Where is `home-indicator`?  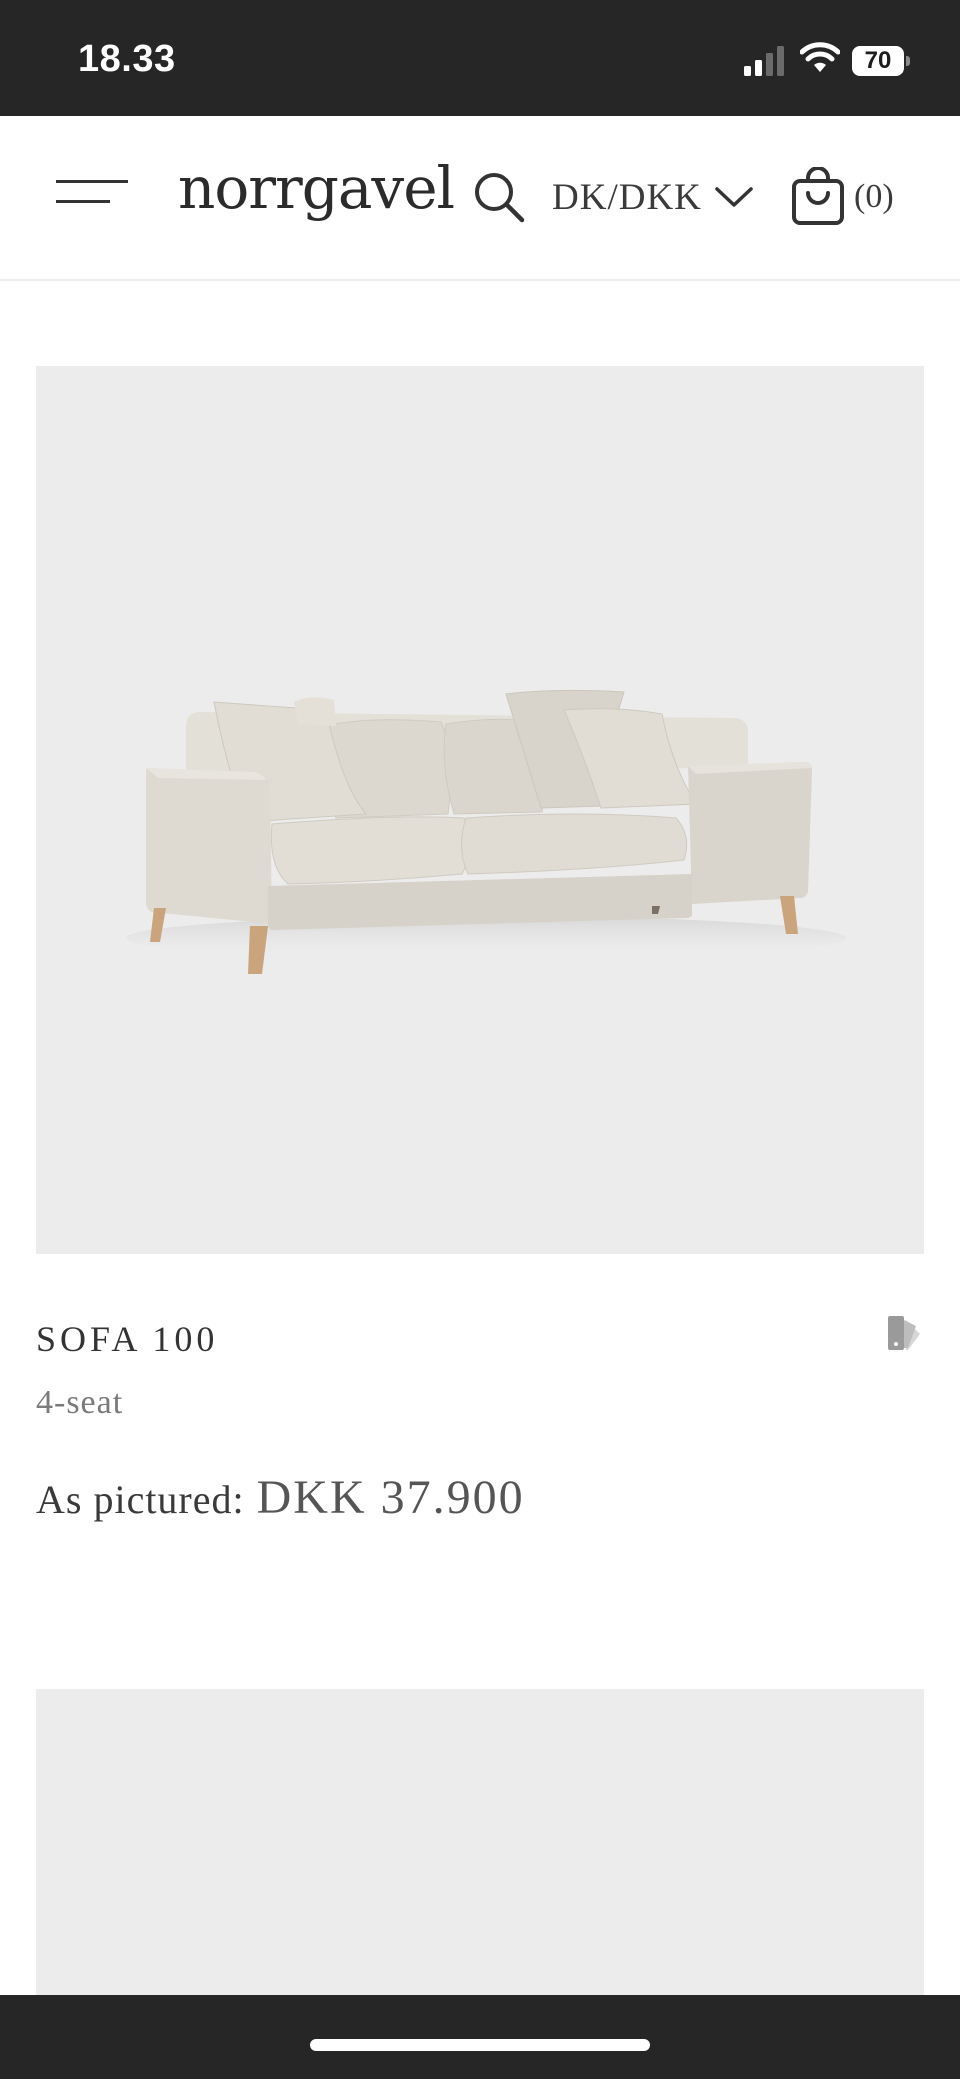
home-indicator is located at coordinates (480, 2045).